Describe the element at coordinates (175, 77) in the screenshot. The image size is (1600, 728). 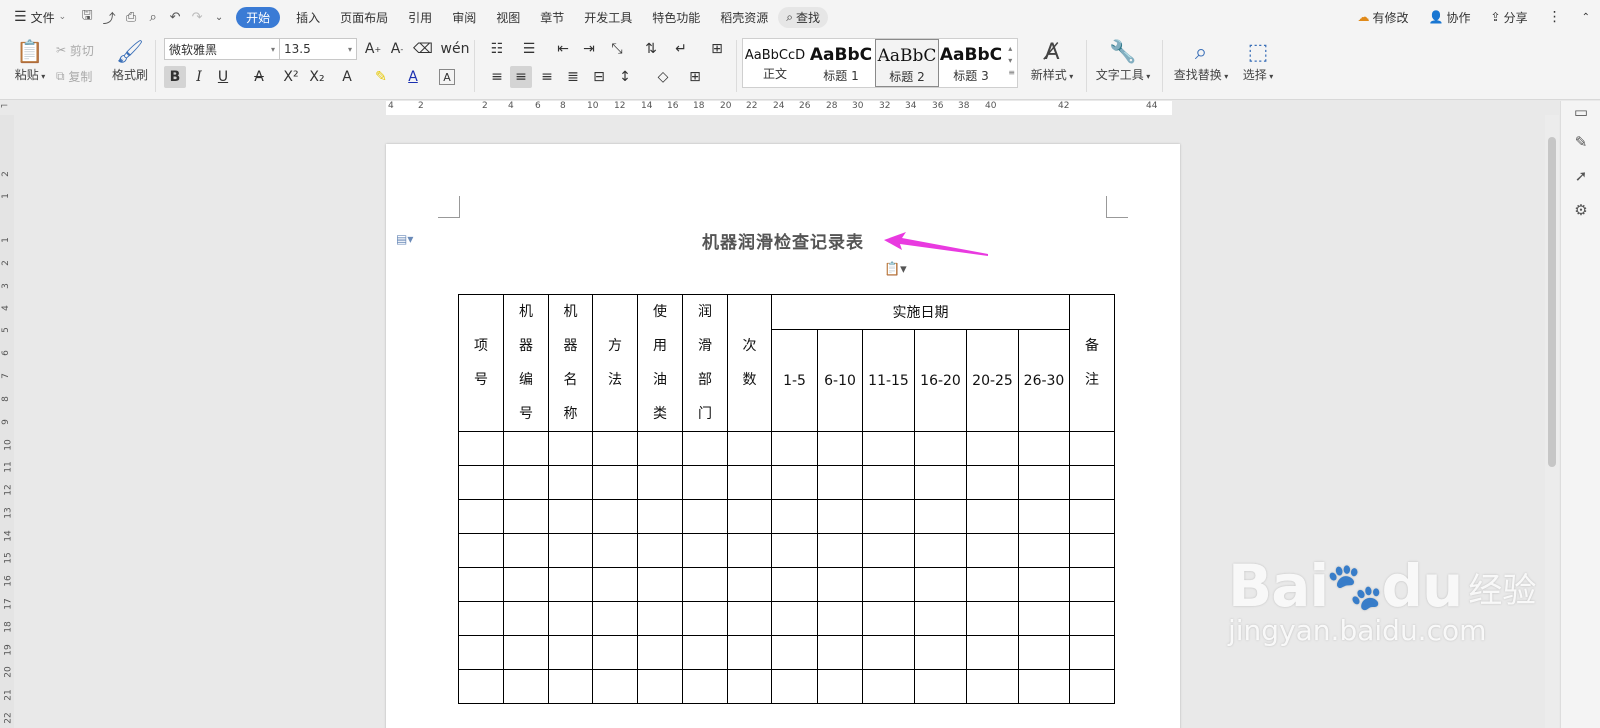
I see `bold-icon: B` at that location.